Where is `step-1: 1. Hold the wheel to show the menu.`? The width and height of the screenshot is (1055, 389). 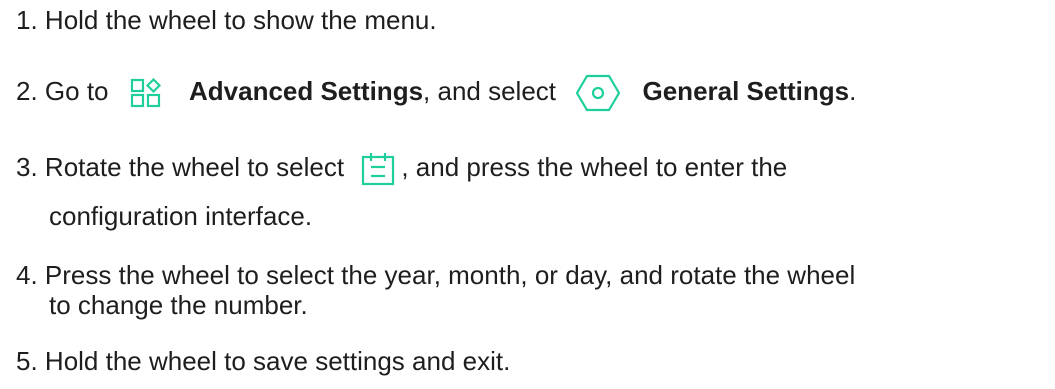
step-1: 1. Hold the wheel to show the menu. is located at coordinates (226, 20).